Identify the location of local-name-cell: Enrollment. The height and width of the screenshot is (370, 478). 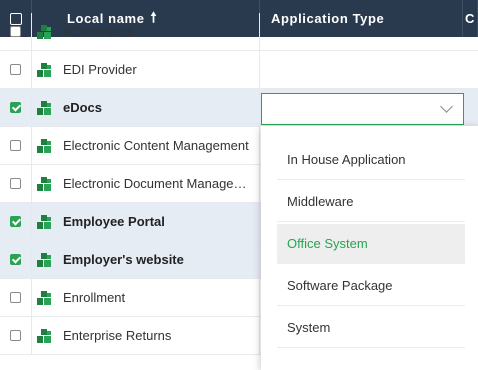
(146, 297).